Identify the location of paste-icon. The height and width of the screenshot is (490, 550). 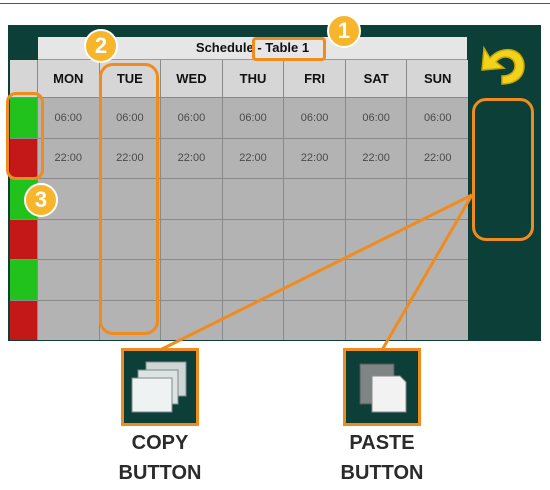
(383, 388).